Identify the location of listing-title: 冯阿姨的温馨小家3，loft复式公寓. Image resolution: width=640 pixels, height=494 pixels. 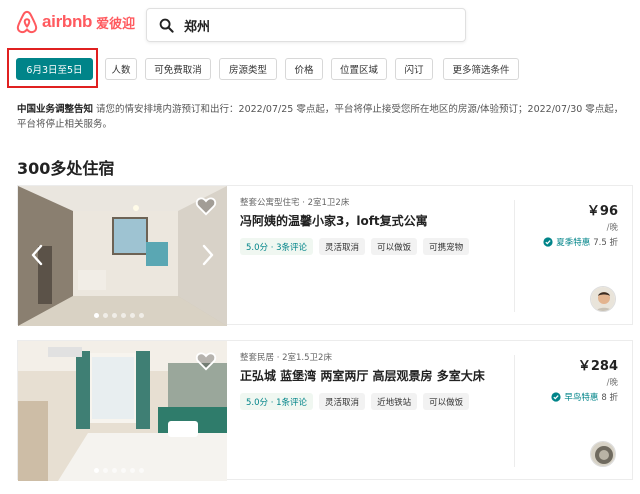
(375, 220).